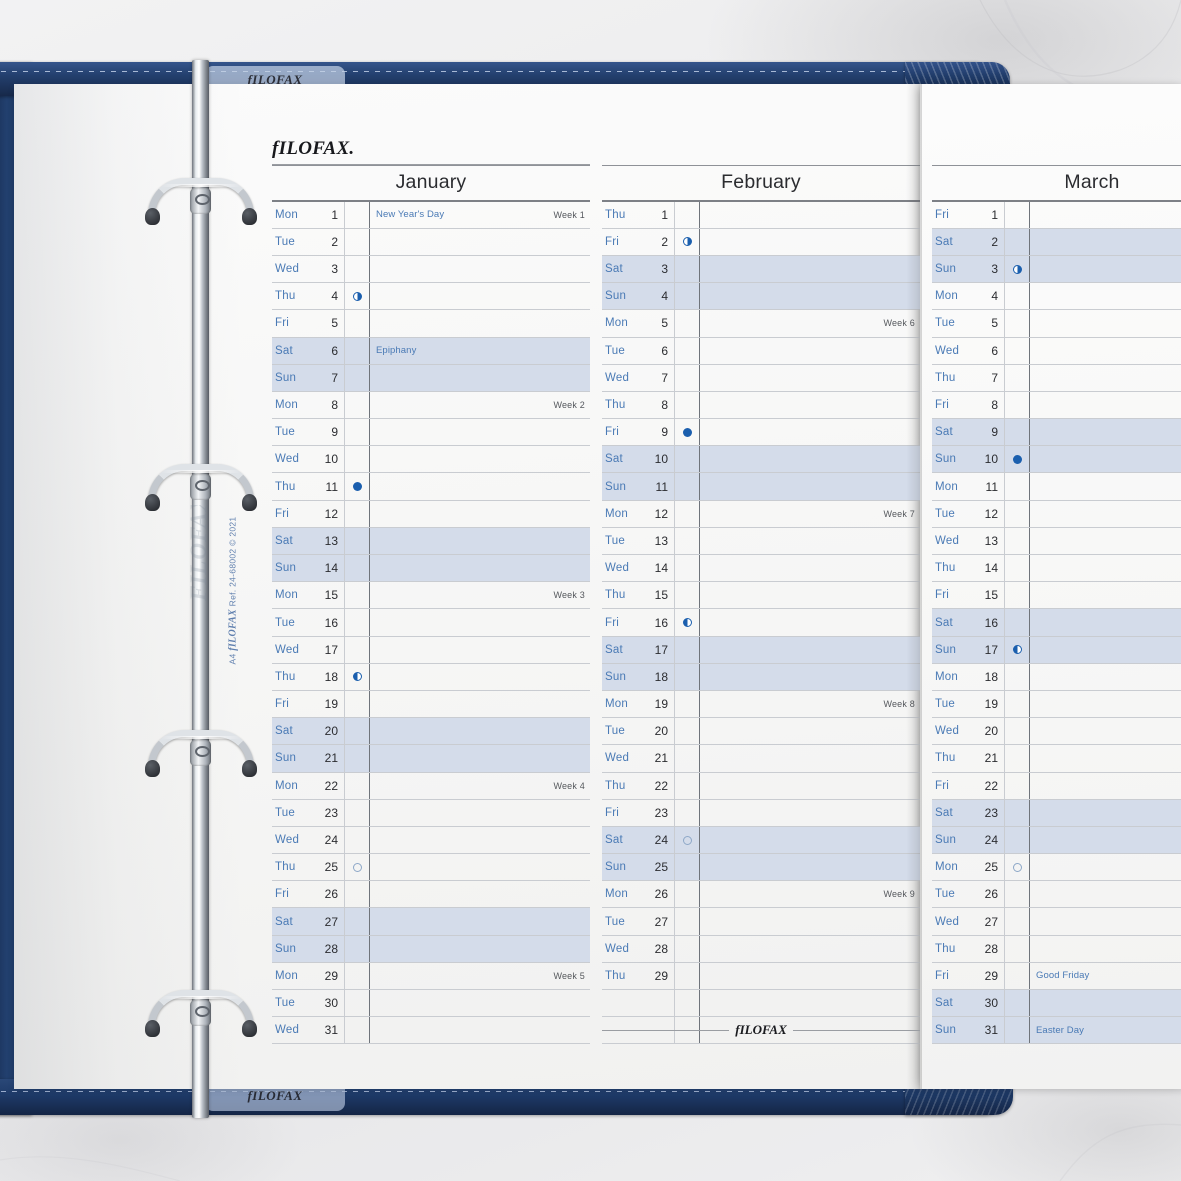  I want to click on day-row: Wed 20, so click(1056, 732).